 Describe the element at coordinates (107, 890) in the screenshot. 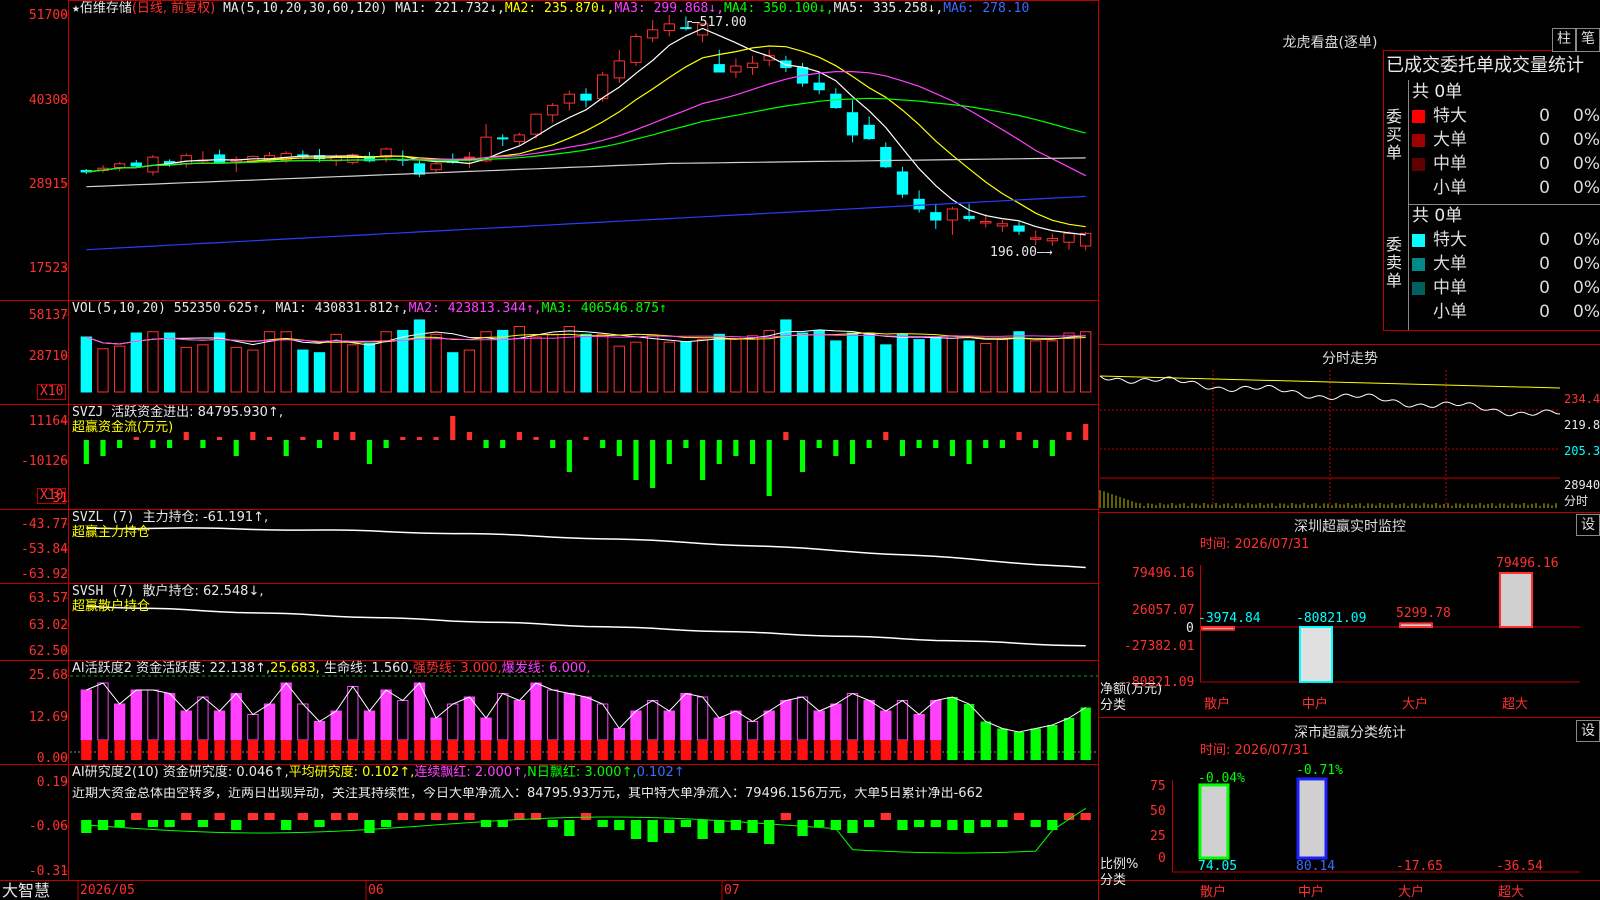

I see `date-label: 2026/05` at that location.